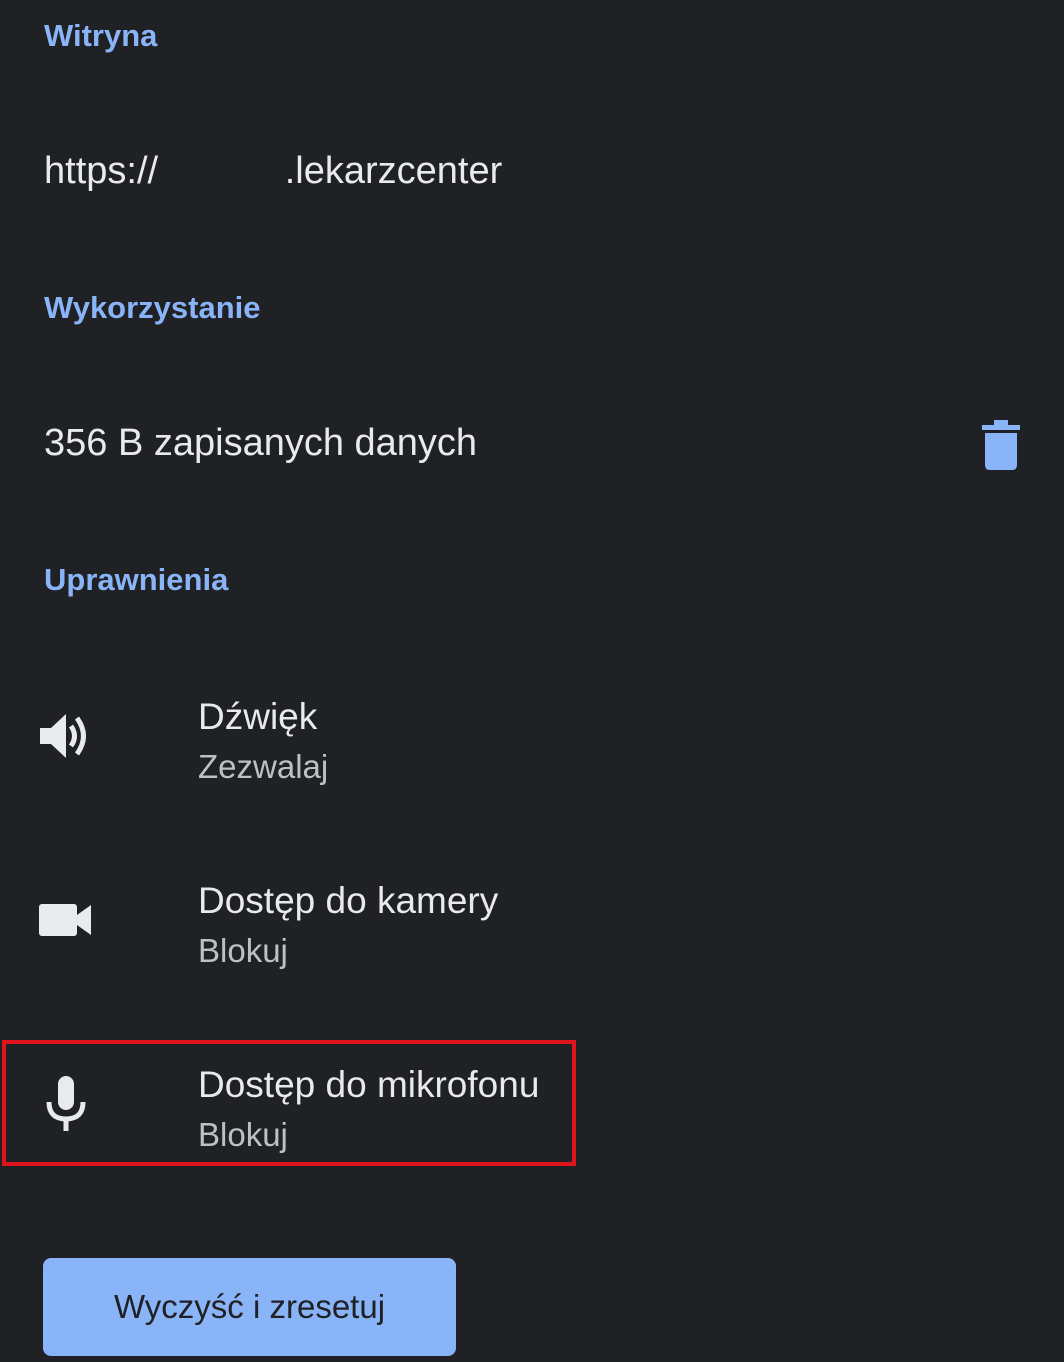 The image size is (1064, 1362). What do you see at coordinates (369, 1084) in the screenshot?
I see `permission-title: Dostęp do mikrofonu` at bounding box center [369, 1084].